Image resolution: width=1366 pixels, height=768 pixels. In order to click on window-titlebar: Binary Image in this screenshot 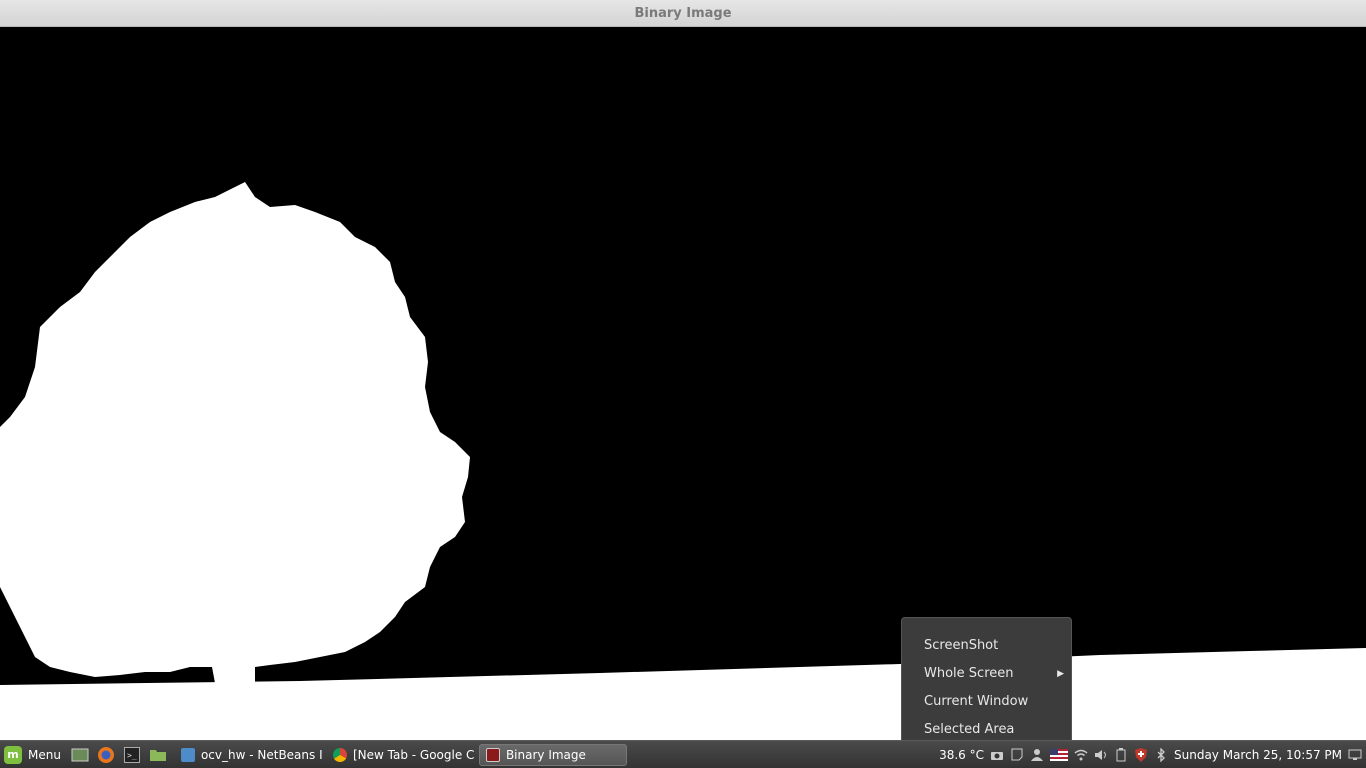, I will do `click(683, 13)`.